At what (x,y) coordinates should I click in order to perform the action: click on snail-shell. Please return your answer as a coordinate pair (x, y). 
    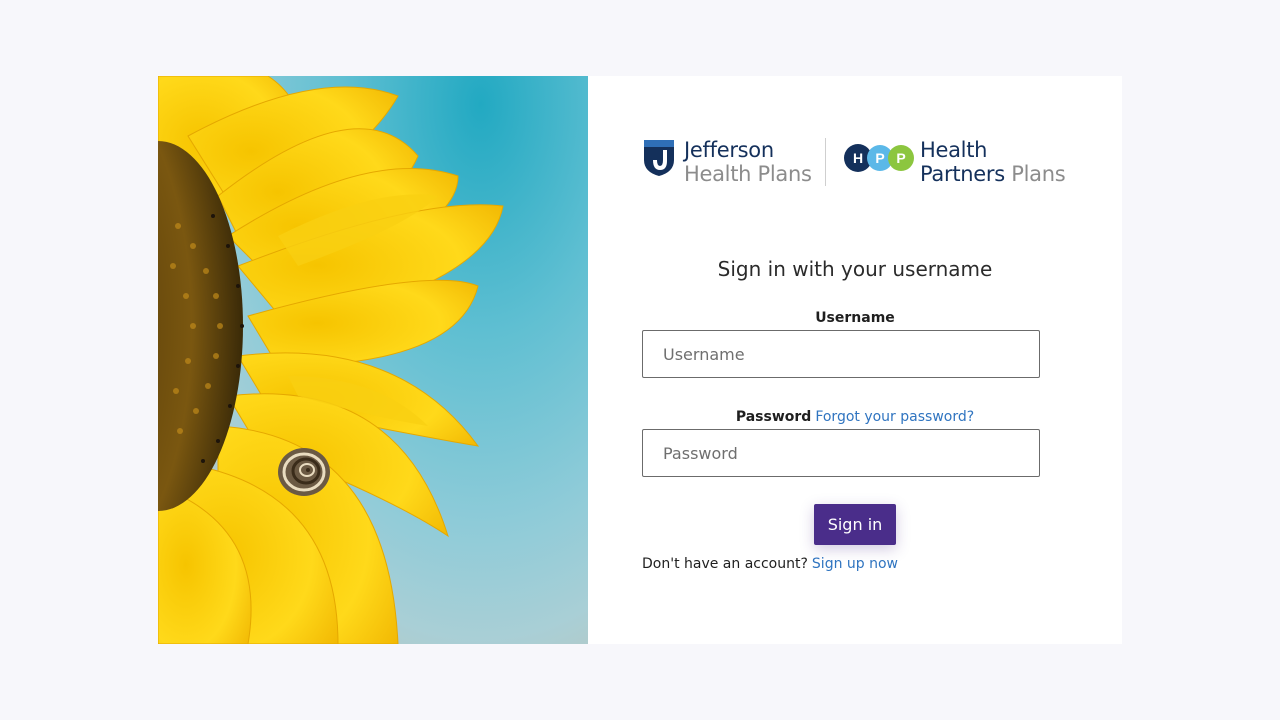
    Looking at the image, I should click on (304, 472).